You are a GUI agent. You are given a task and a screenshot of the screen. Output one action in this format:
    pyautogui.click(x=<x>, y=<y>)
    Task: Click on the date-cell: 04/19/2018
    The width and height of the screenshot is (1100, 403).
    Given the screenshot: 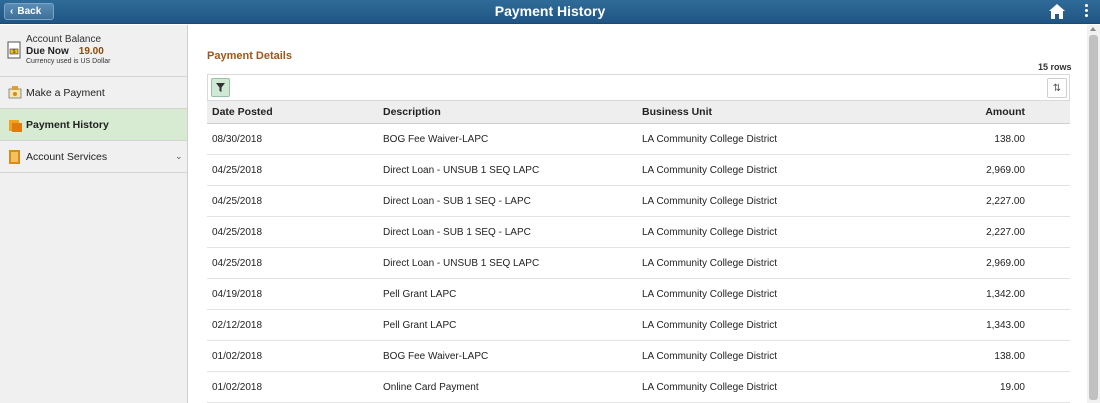 What is the action you would take?
    pyautogui.click(x=295, y=294)
    